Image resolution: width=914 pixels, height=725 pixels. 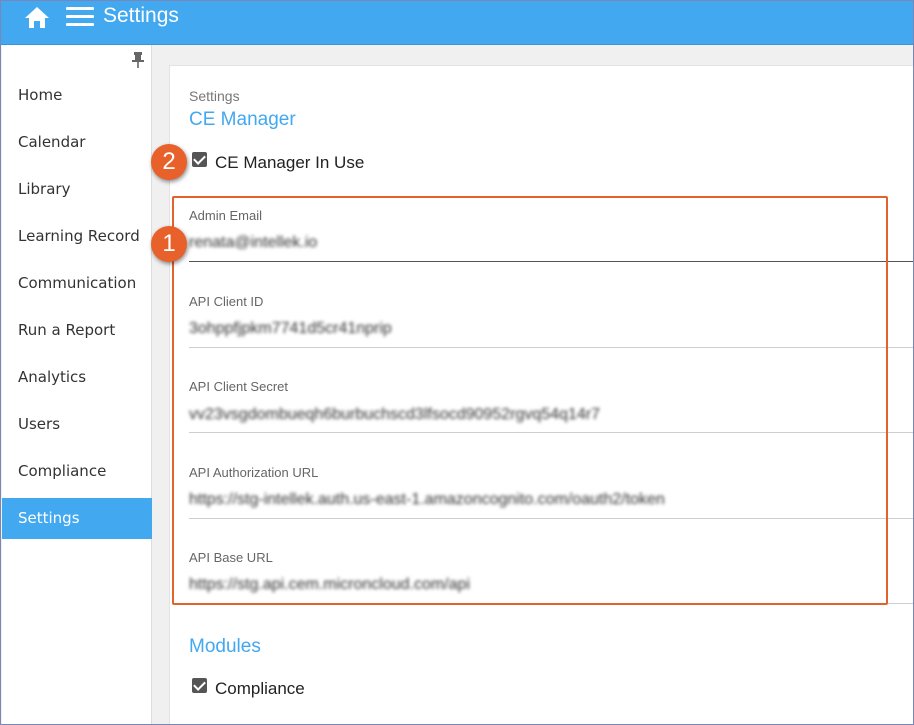 I want to click on sidebar-item-library: Library, so click(x=77, y=189).